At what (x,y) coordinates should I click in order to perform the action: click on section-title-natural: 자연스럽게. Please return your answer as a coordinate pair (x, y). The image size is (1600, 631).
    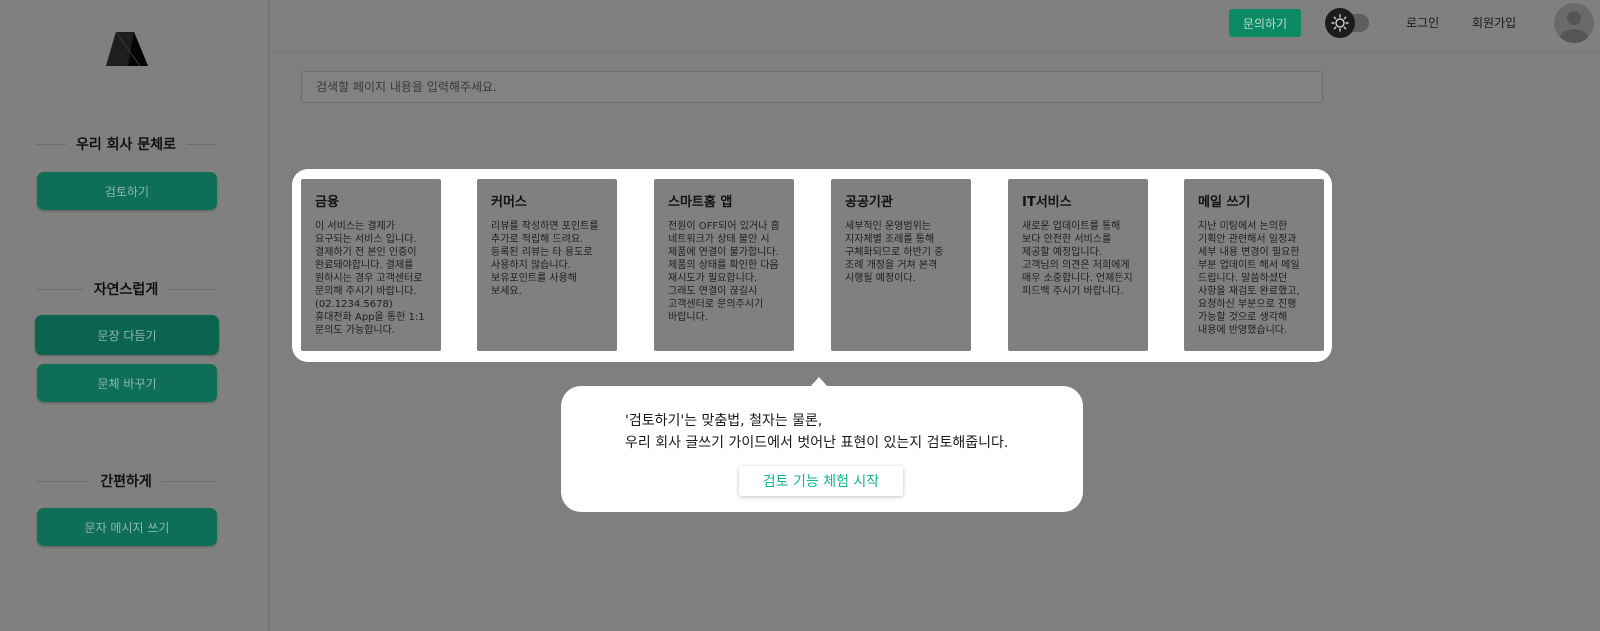
    Looking at the image, I should click on (126, 289).